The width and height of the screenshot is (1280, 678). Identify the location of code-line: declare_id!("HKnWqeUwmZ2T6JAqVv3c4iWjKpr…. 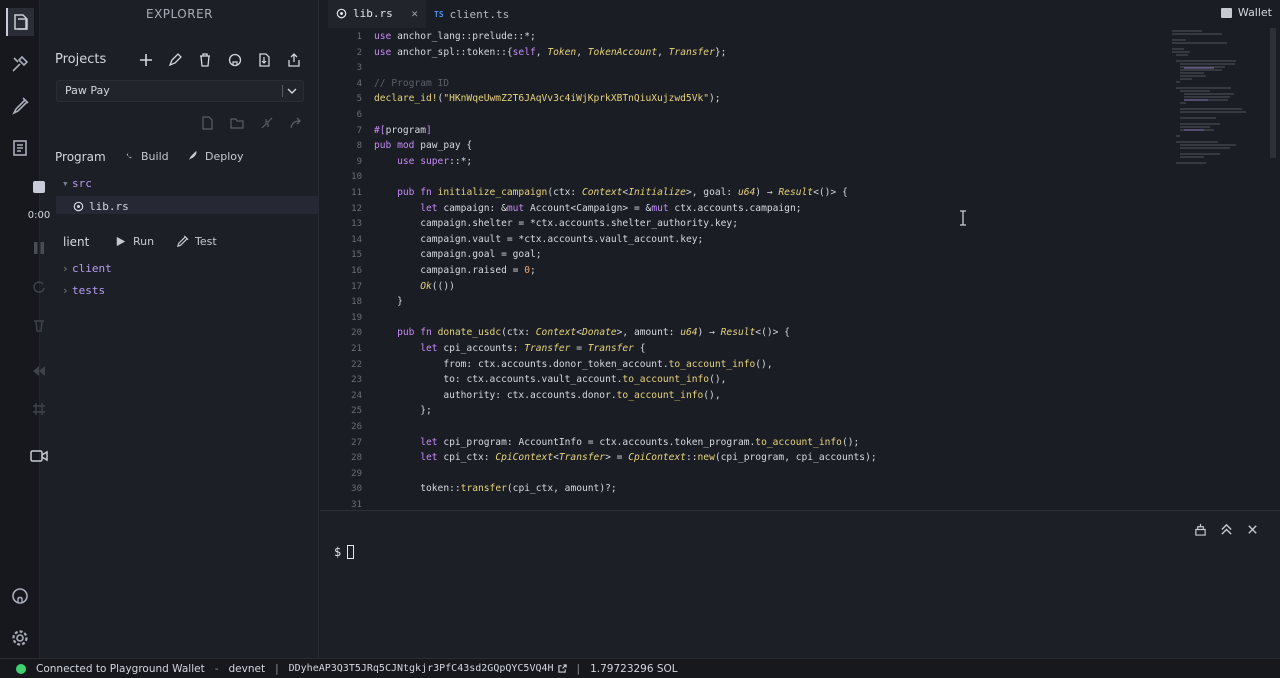
(547, 99).